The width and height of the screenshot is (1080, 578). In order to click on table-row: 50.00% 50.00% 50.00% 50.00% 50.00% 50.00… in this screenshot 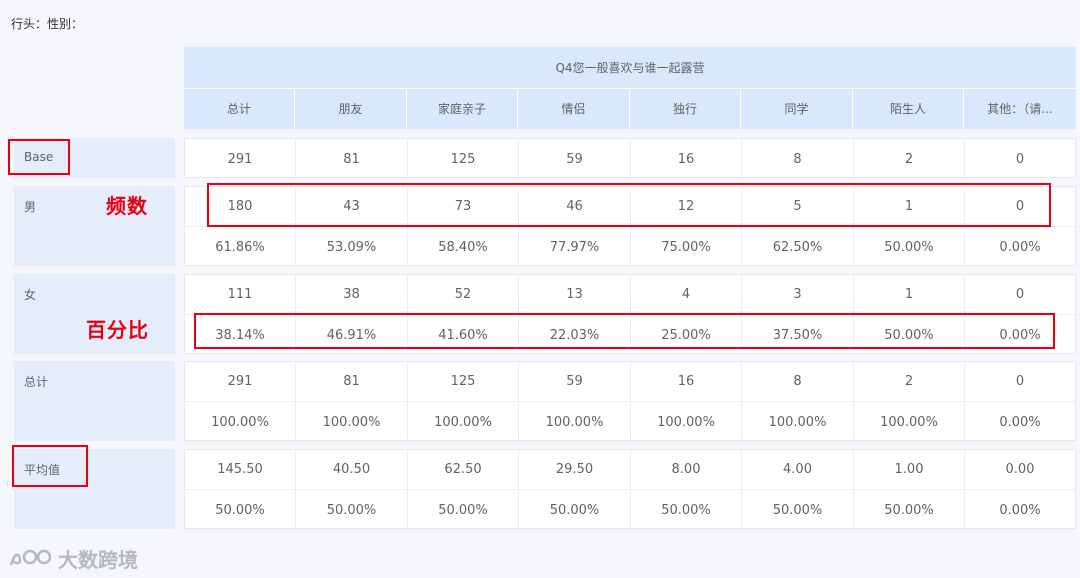, I will do `click(630, 510)`.